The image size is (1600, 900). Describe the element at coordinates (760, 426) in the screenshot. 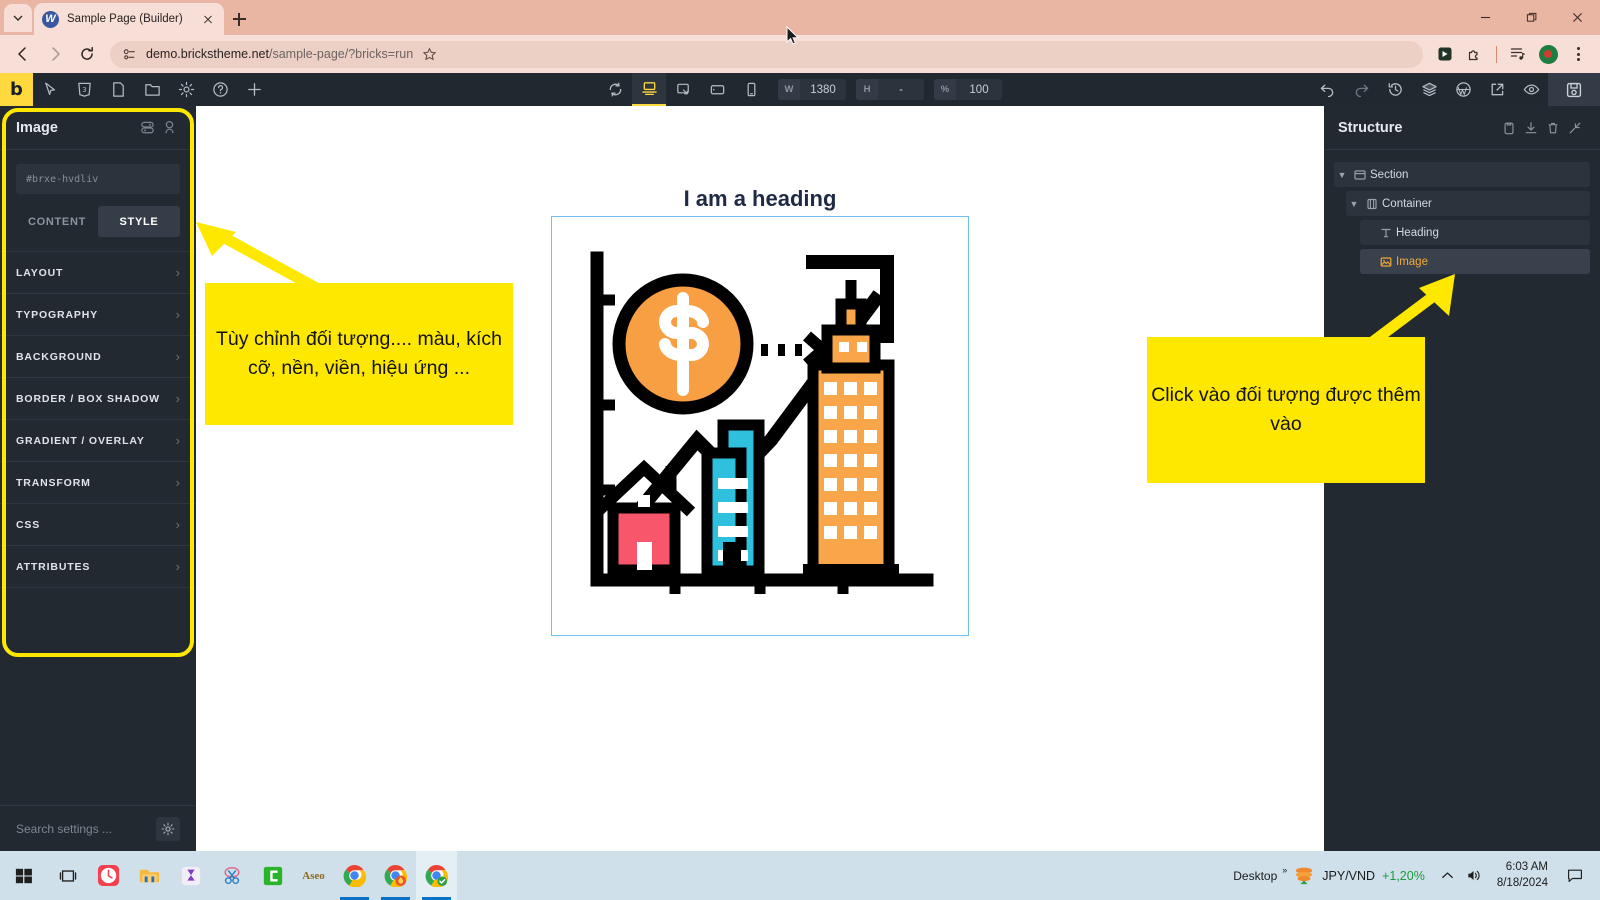

I see `image-element` at that location.